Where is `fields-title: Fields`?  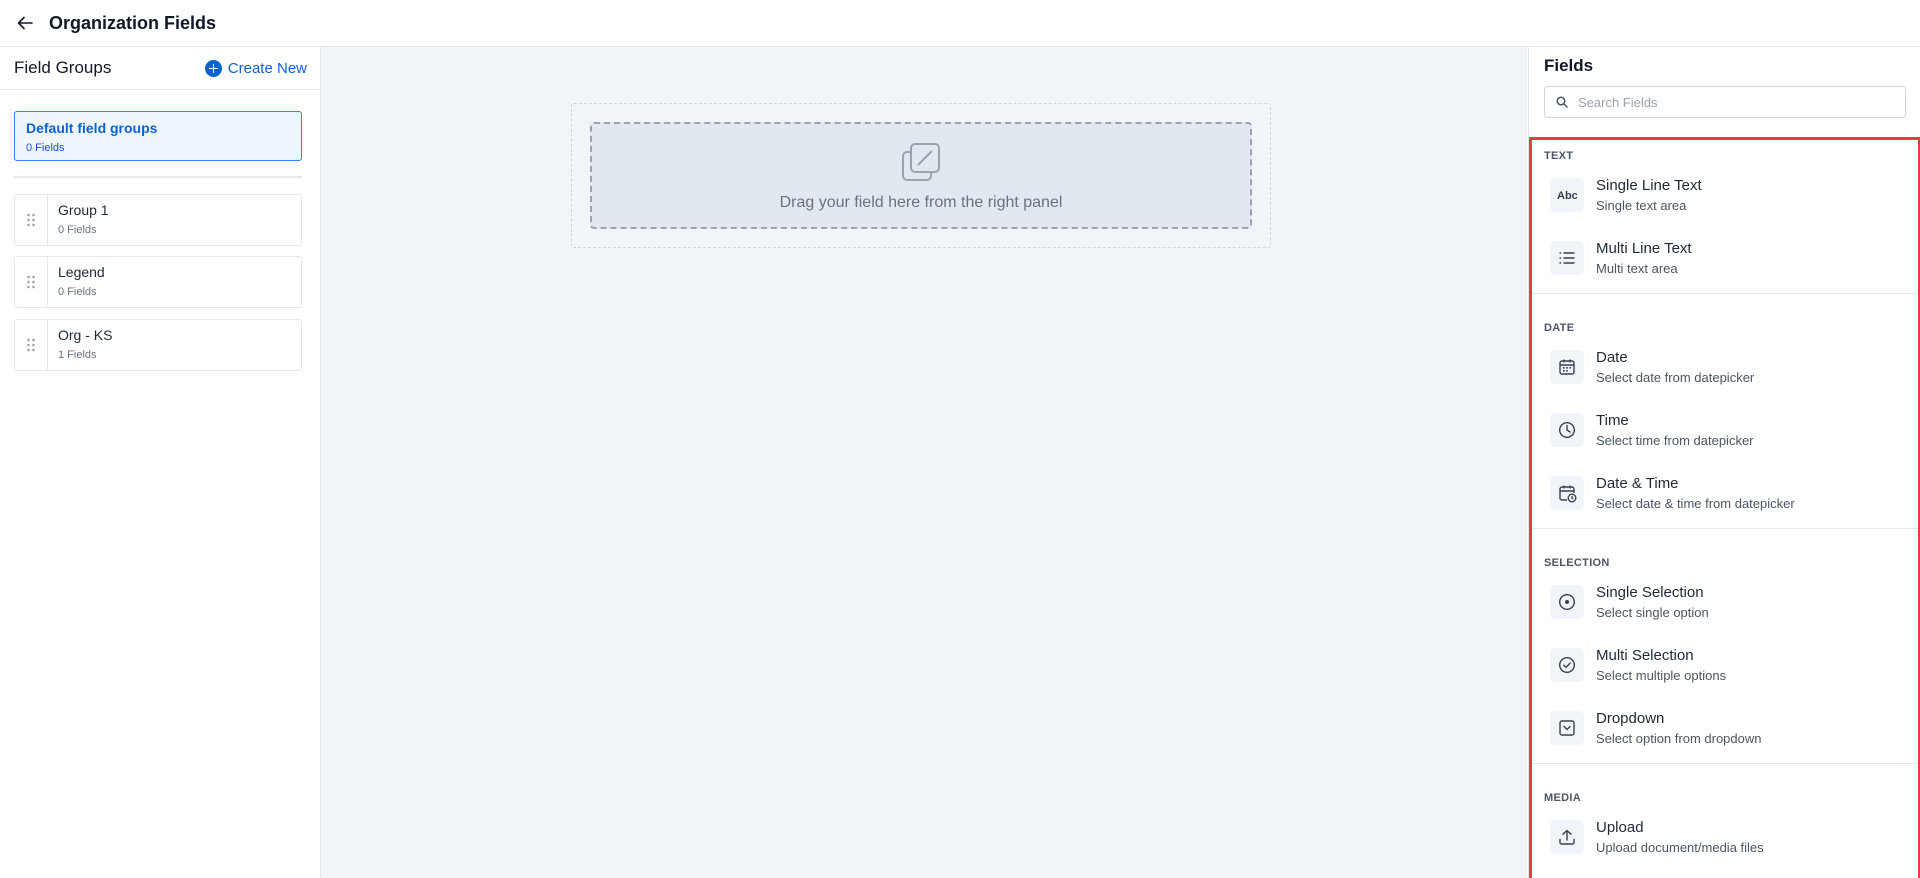 fields-title: Fields is located at coordinates (1569, 65).